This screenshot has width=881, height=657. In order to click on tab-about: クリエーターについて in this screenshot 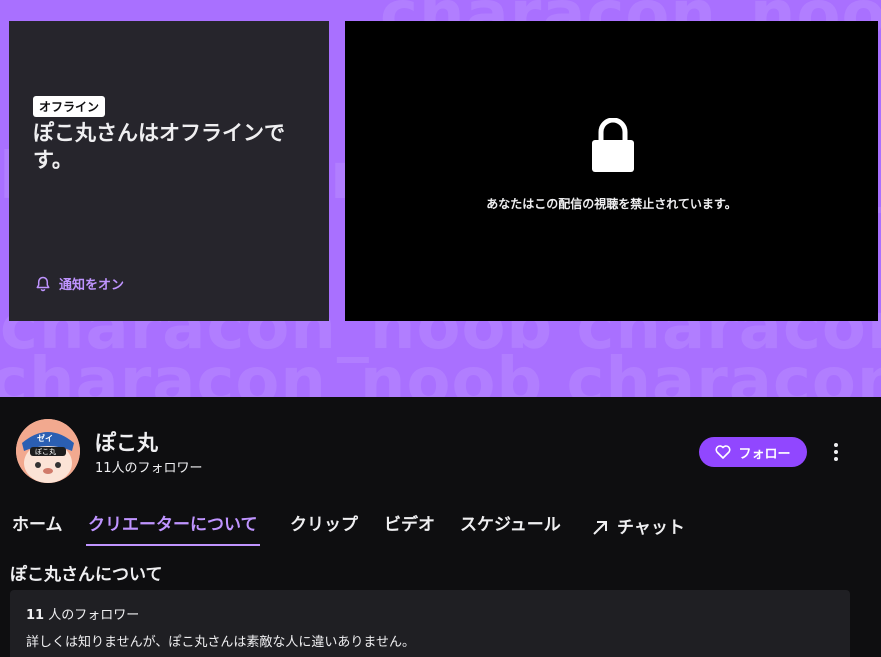, I will do `click(173, 528)`.